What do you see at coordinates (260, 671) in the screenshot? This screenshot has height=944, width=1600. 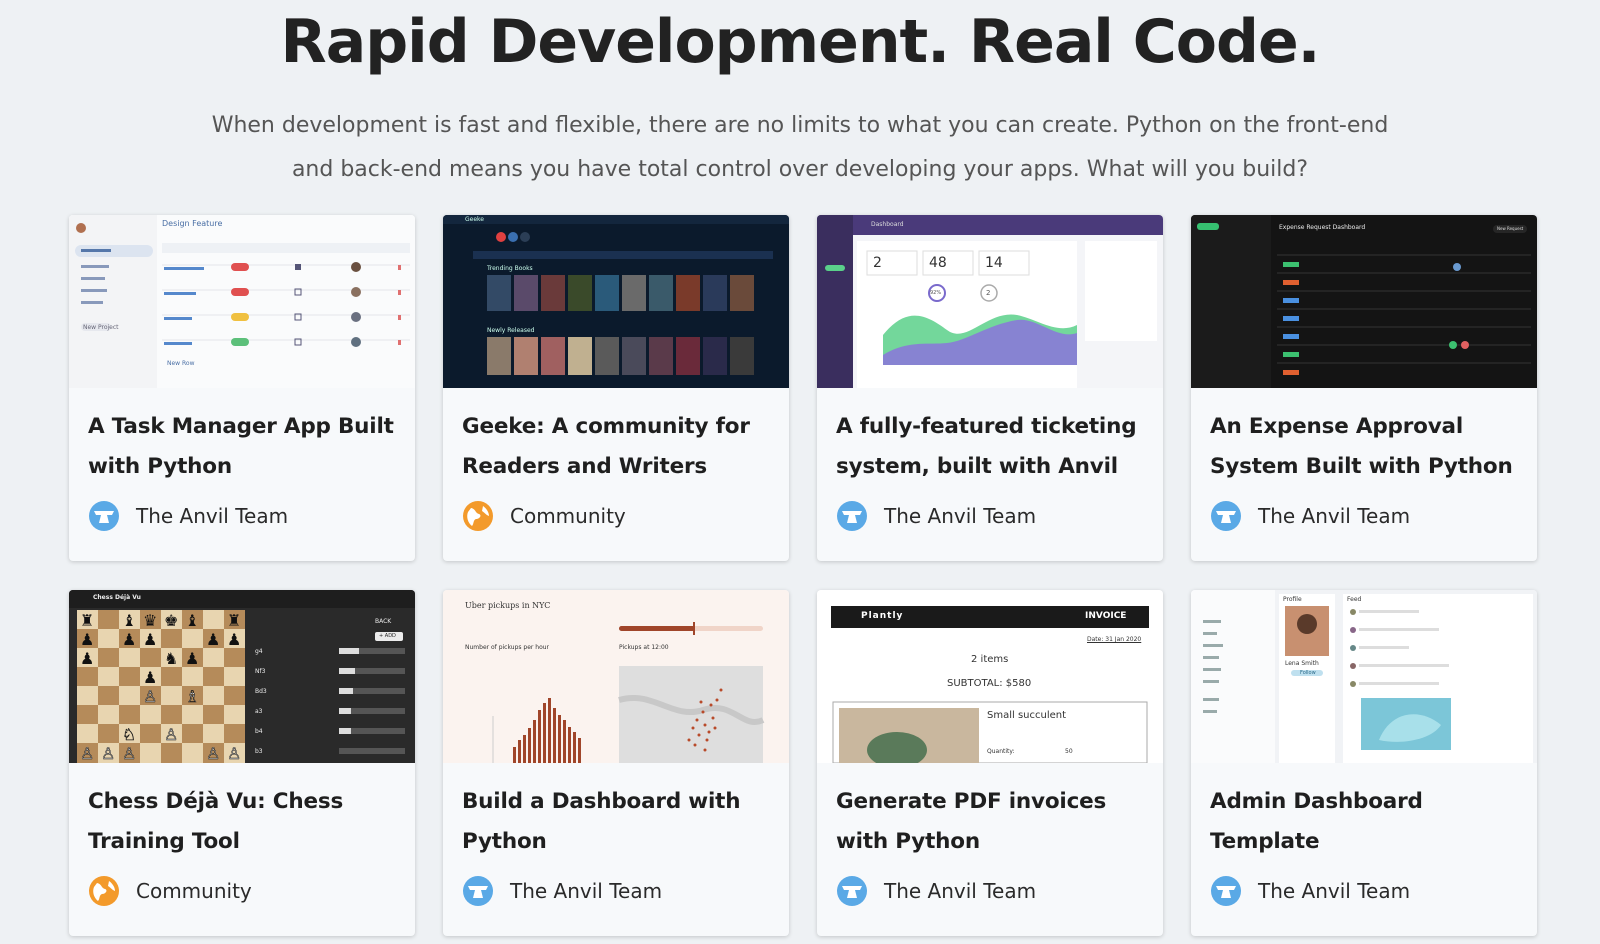 I see `thumb-move-2: Nf3` at bounding box center [260, 671].